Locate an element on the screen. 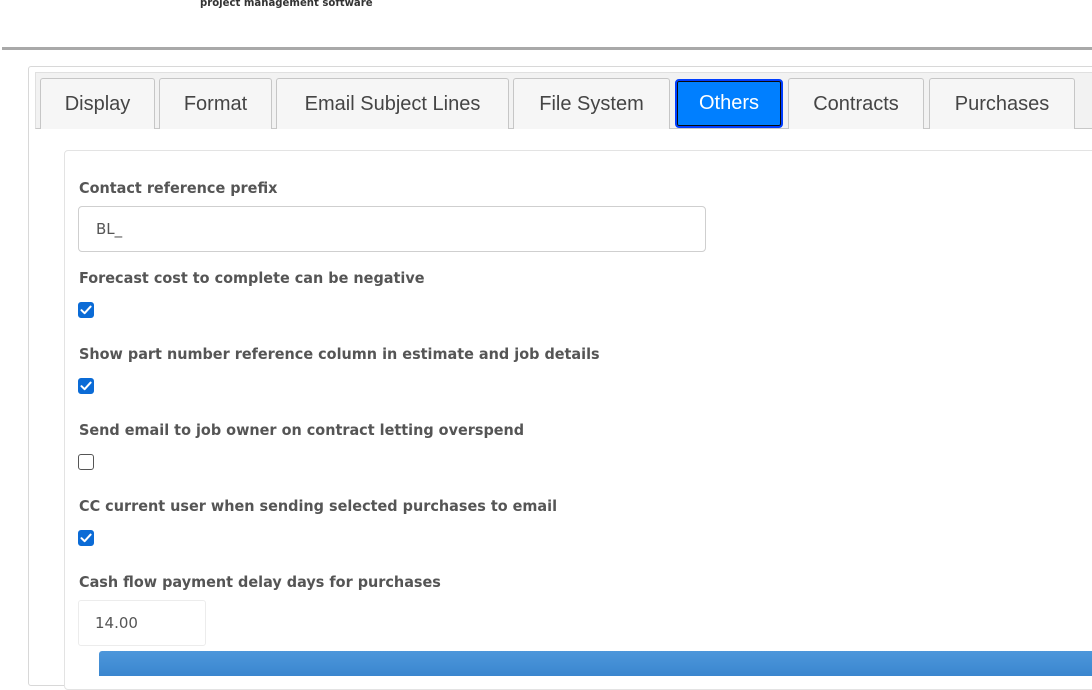 Image resolution: width=1092 pixels, height=690 pixels. tab-contracts: Contracts is located at coordinates (856, 103).